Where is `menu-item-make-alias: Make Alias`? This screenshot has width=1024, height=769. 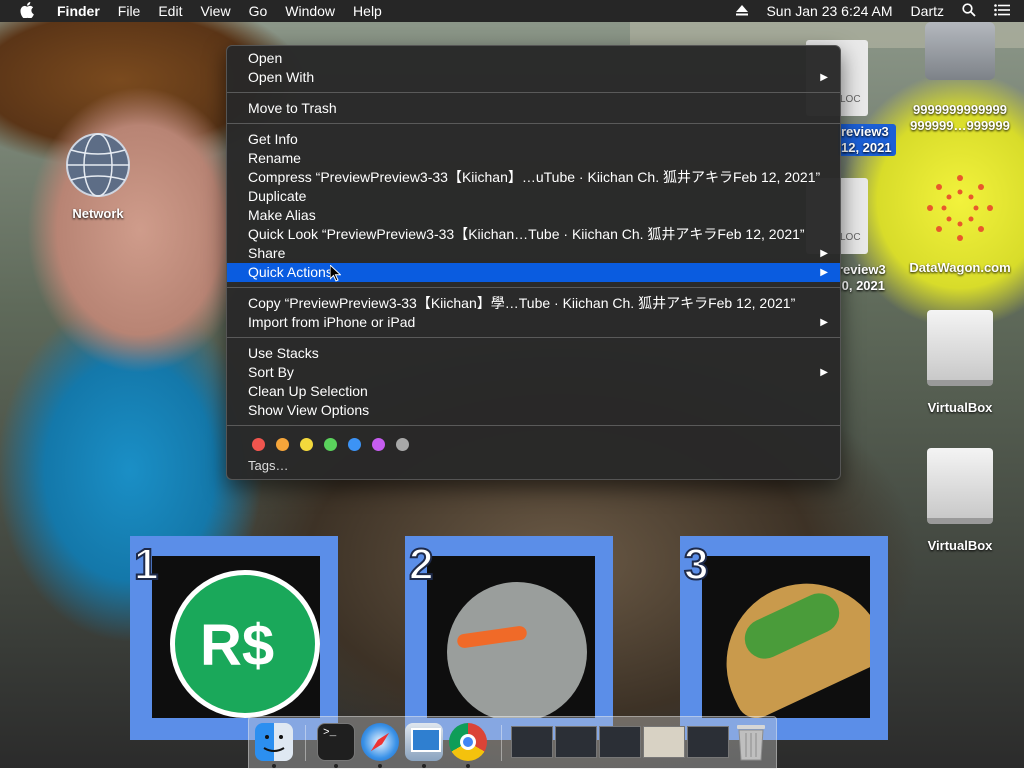
menu-item-make-alias: Make Alias is located at coordinates (533, 215).